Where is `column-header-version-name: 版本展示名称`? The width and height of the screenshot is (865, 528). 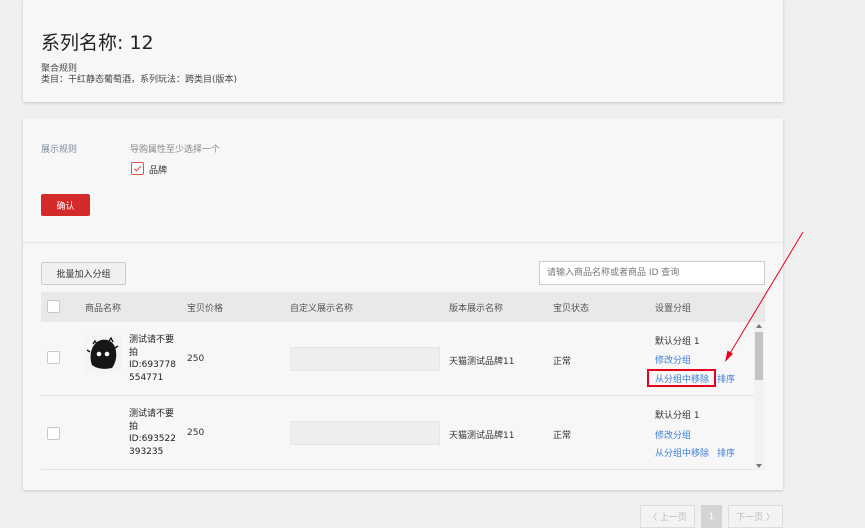
column-header-version-name: 版本展示名称 is located at coordinates (476, 309).